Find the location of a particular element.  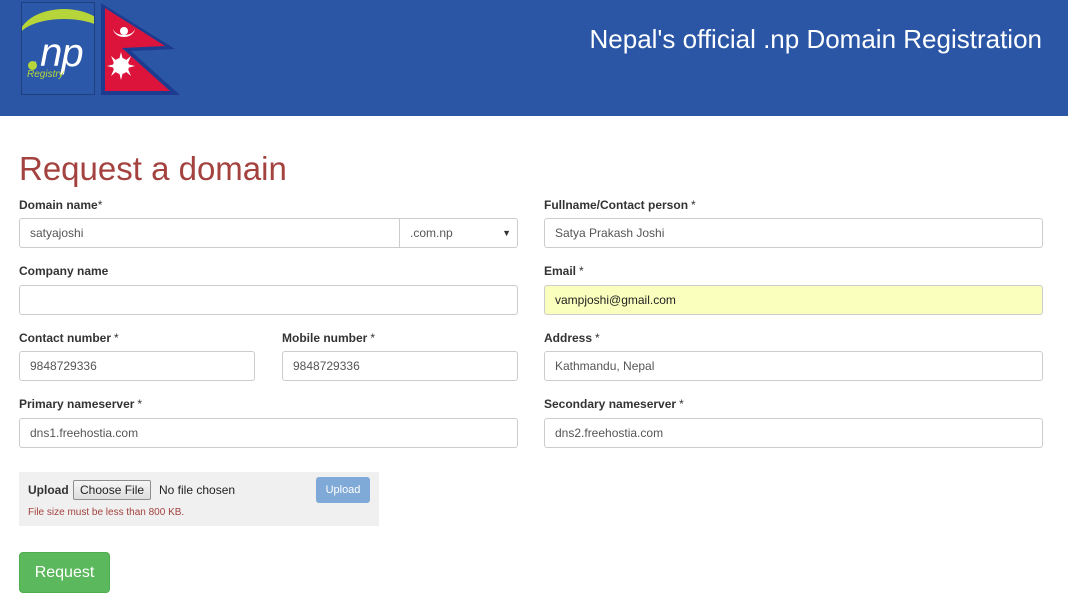

mobile-number-label-text: Mobile number is located at coordinates (325, 338).